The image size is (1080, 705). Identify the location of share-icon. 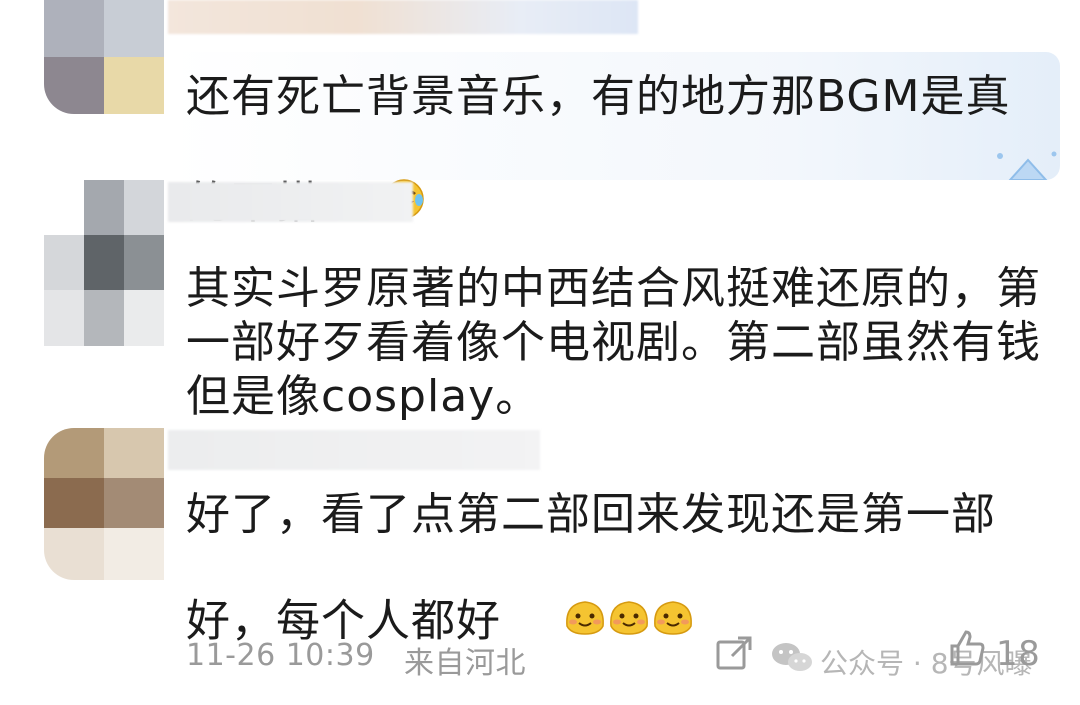
(734, 654).